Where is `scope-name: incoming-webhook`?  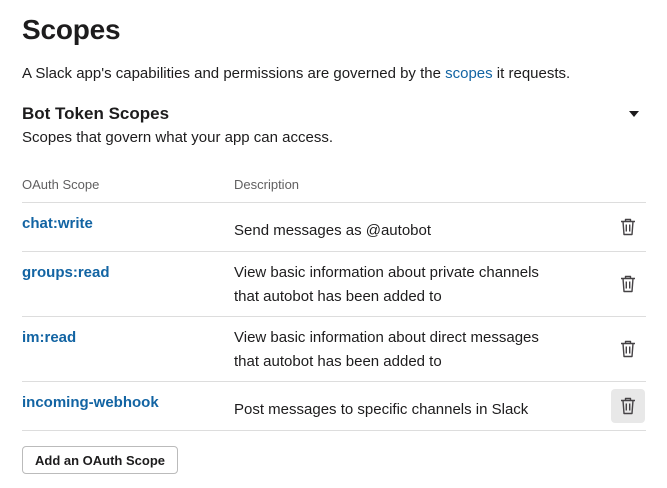 scope-name: incoming-webhook is located at coordinates (90, 402).